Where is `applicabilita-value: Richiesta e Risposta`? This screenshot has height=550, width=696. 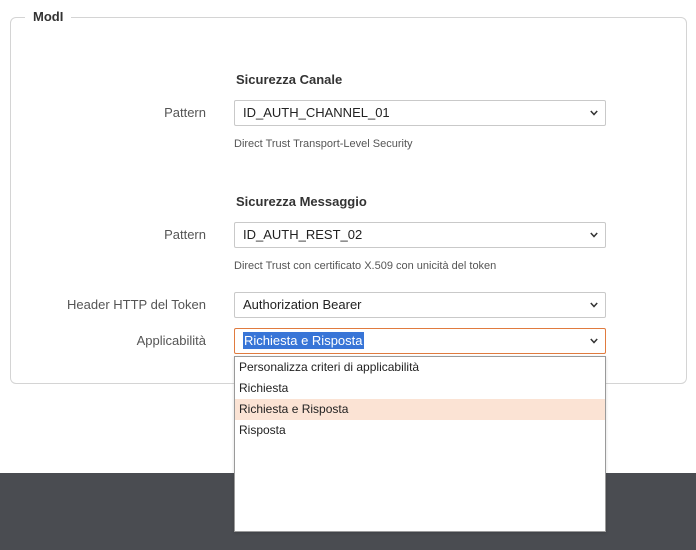 applicabilita-value: Richiesta e Risposta is located at coordinates (303, 340).